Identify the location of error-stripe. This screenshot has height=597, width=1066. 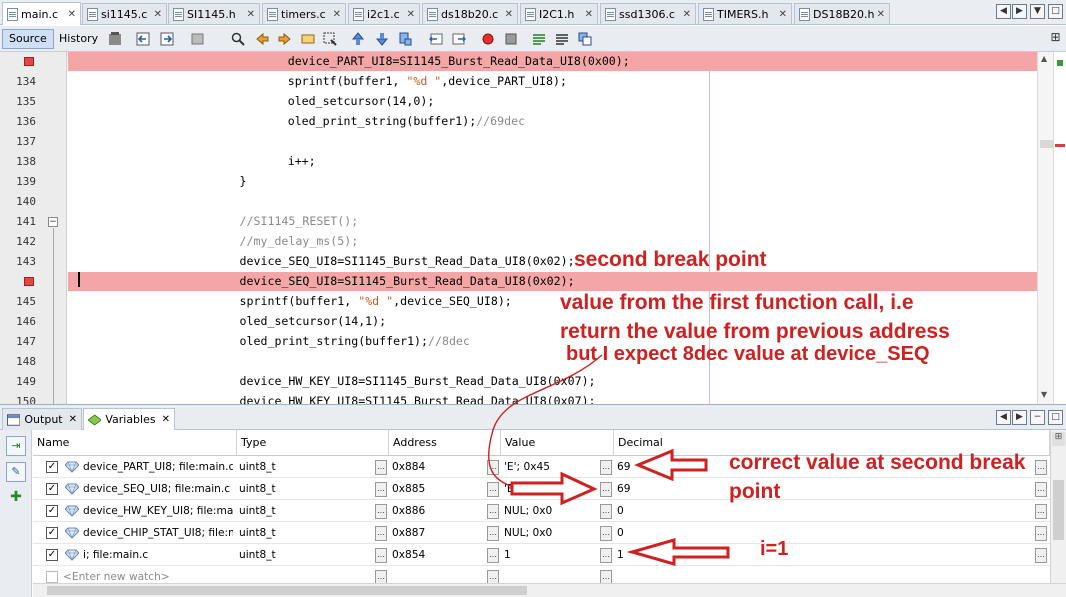
(1053, 228).